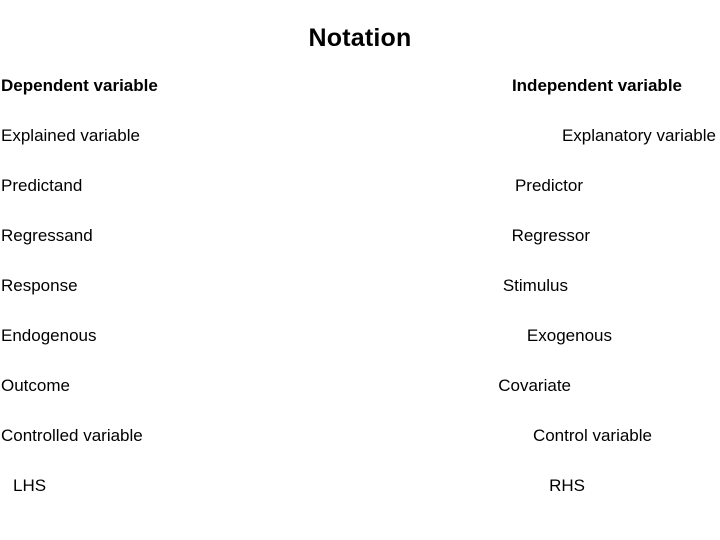  Describe the element at coordinates (70, 135) in the screenshot. I see `dependent-term: Explained variable` at that location.